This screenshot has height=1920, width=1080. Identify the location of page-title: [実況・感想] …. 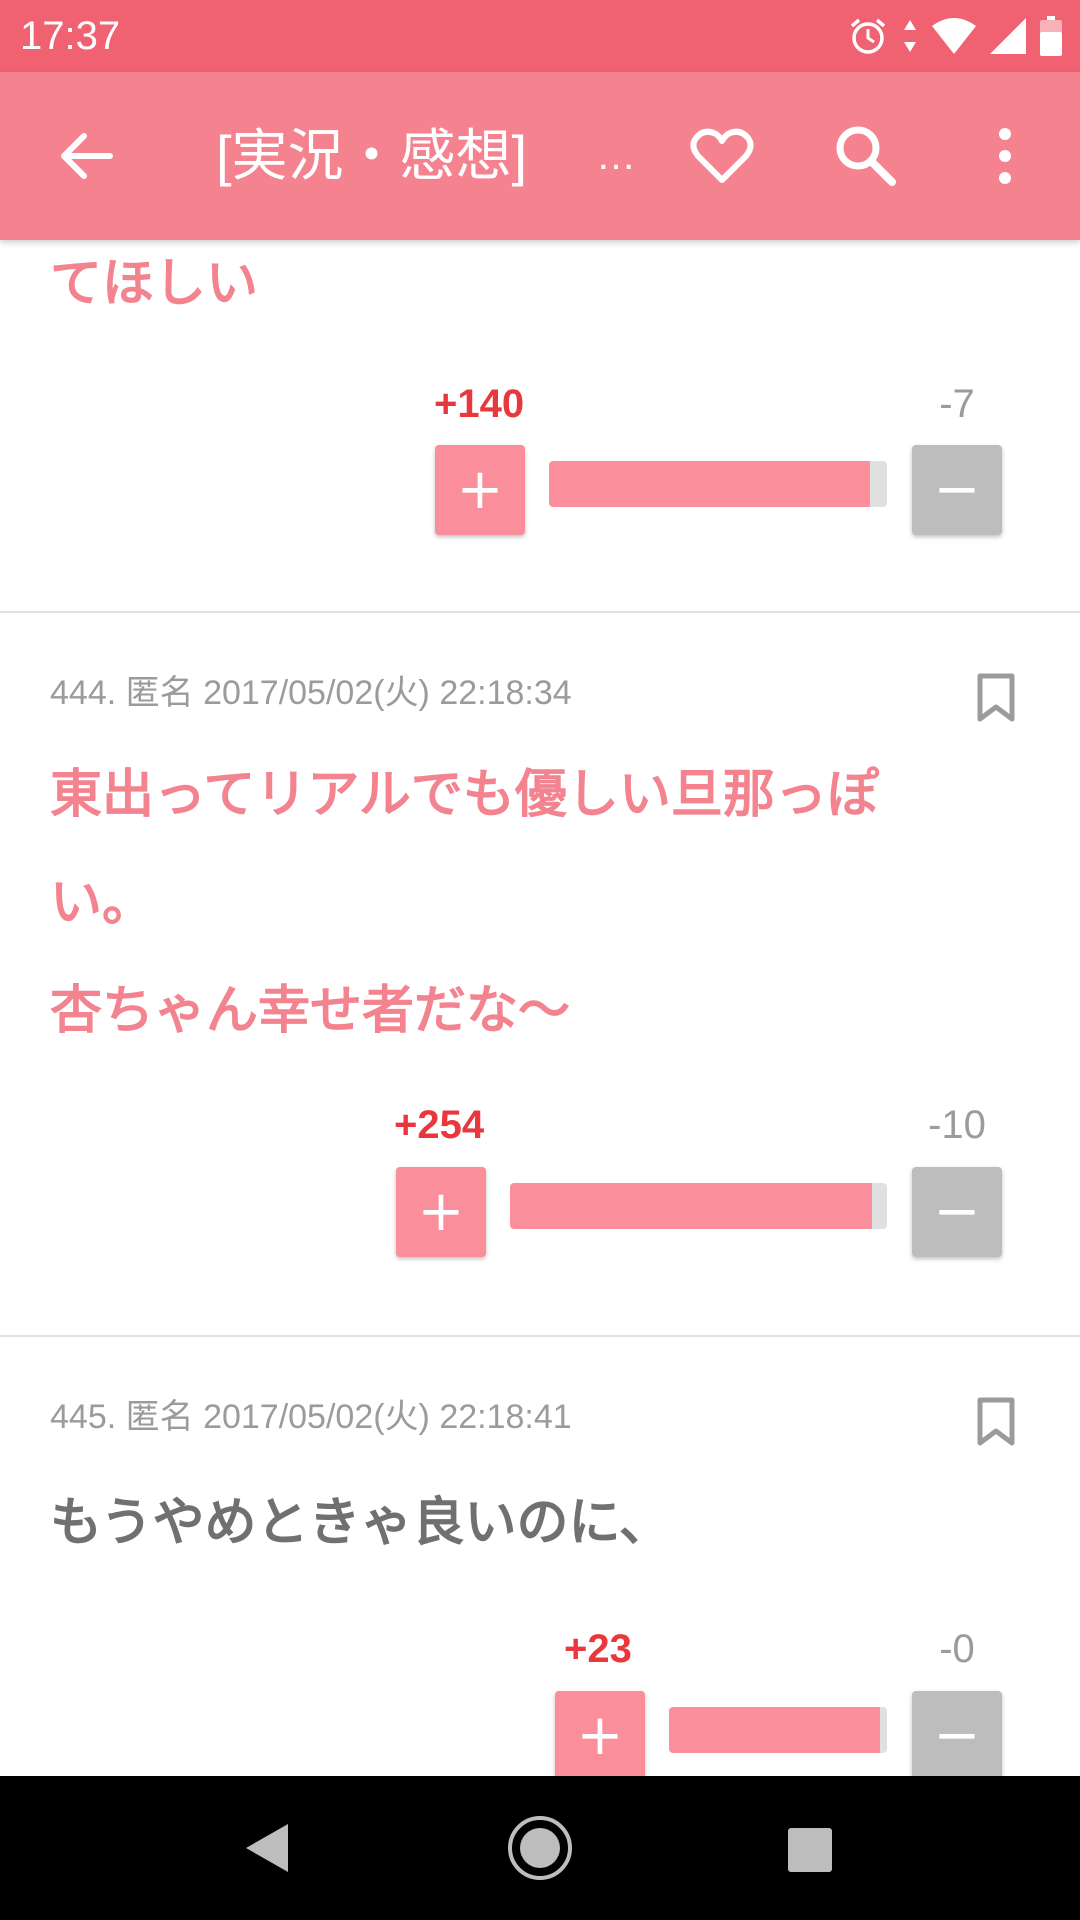
(426, 156).